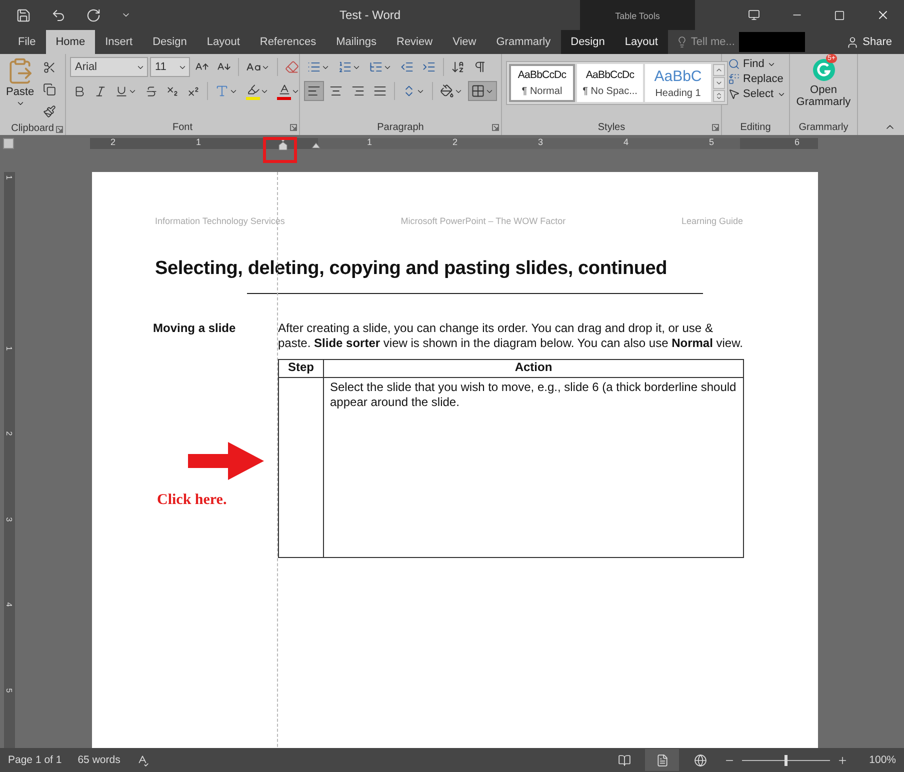 The width and height of the screenshot is (904, 772). Describe the element at coordinates (283, 144) in the screenshot. I see `indent-marker-icon` at that location.